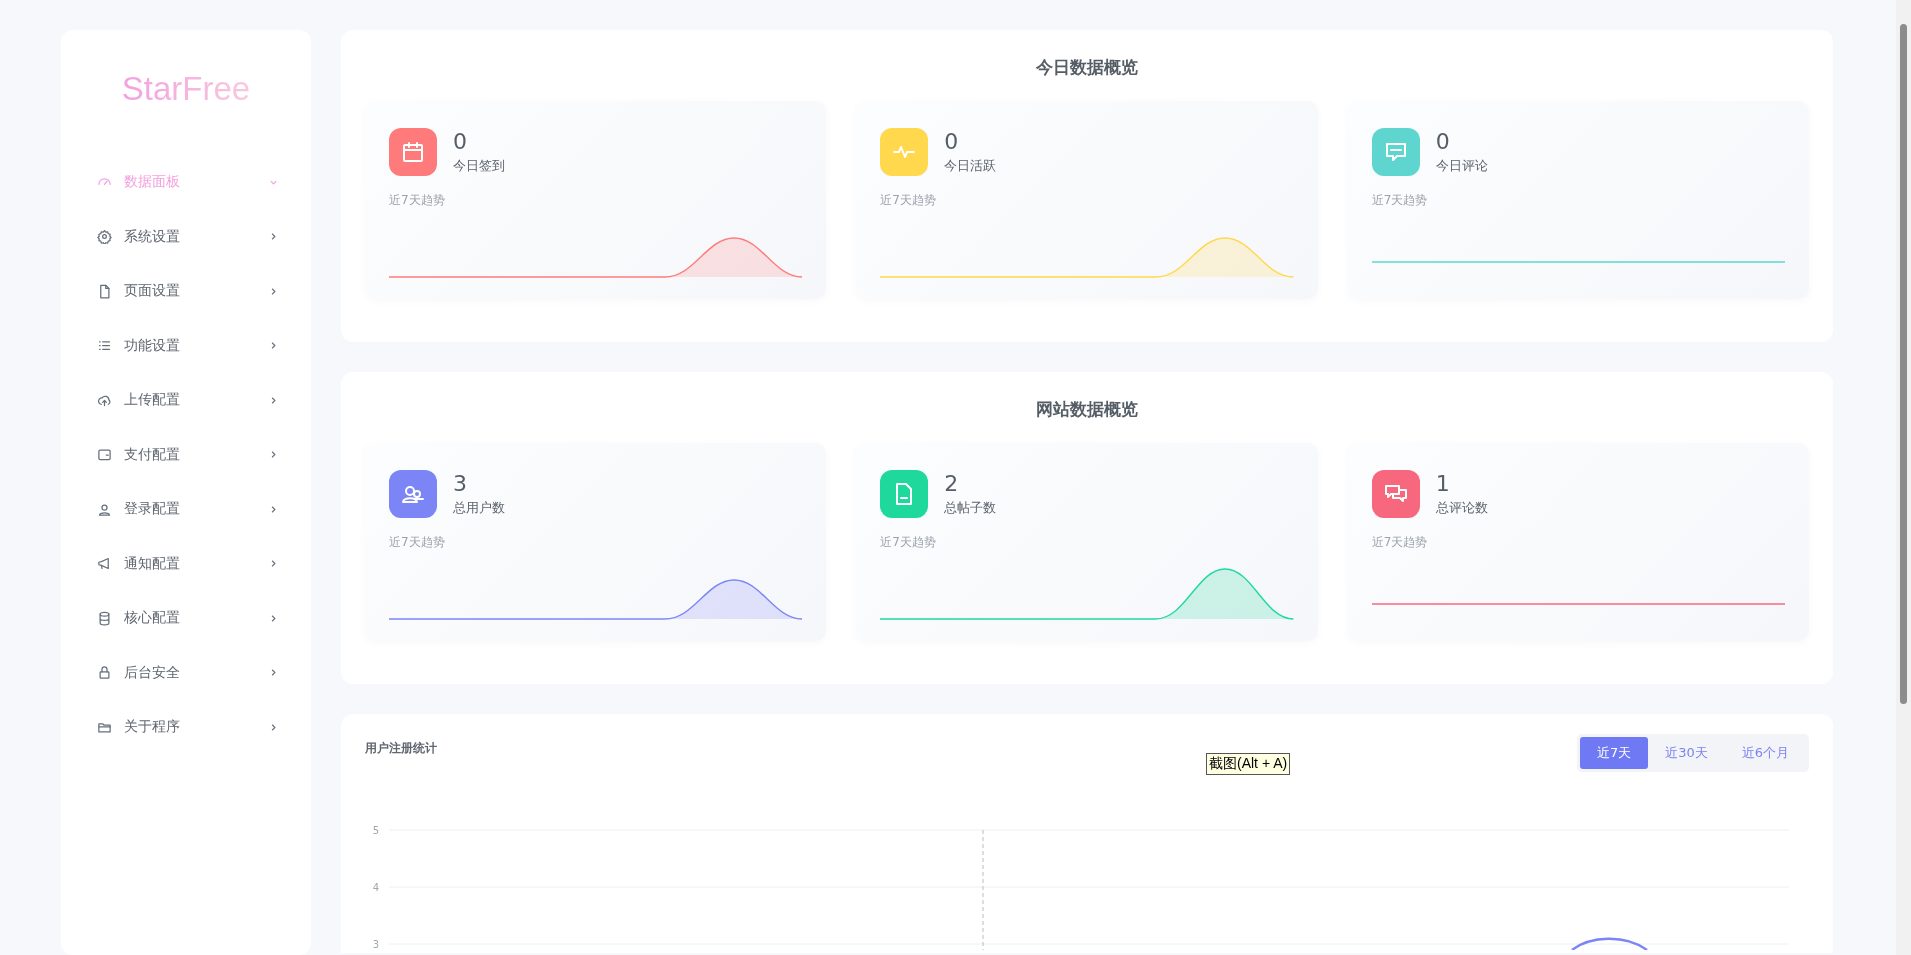 This screenshot has width=1911, height=955. What do you see at coordinates (970, 508) in the screenshot?
I see `stat-label: 总帖子数` at bounding box center [970, 508].